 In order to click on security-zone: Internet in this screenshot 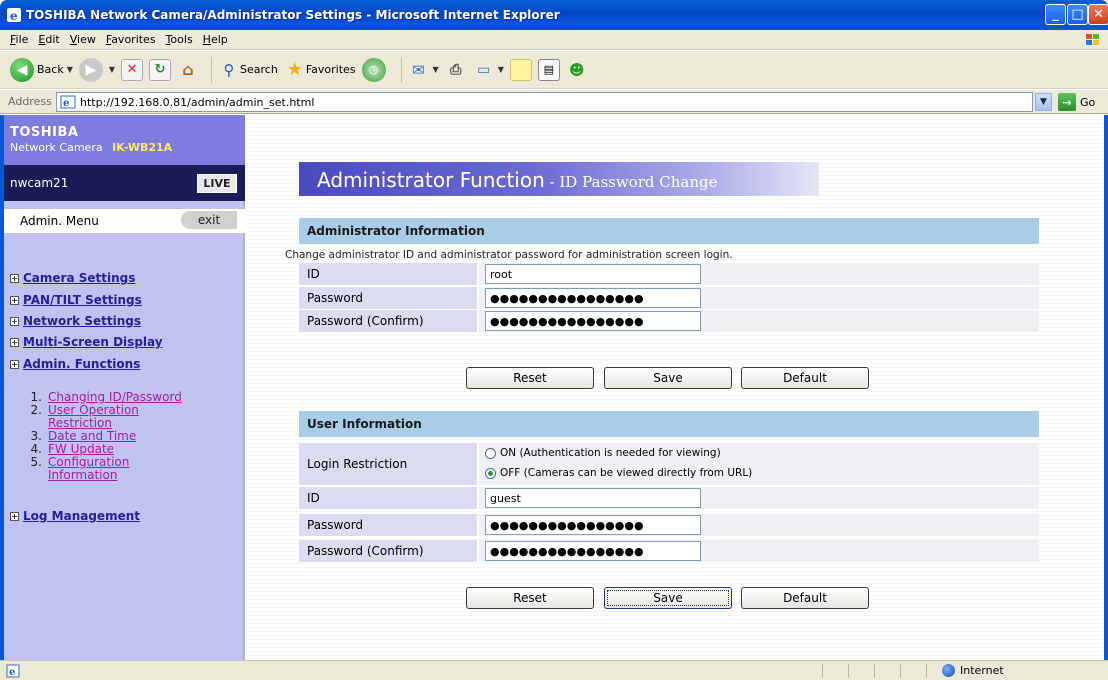, I will do `click(973, 670)`.